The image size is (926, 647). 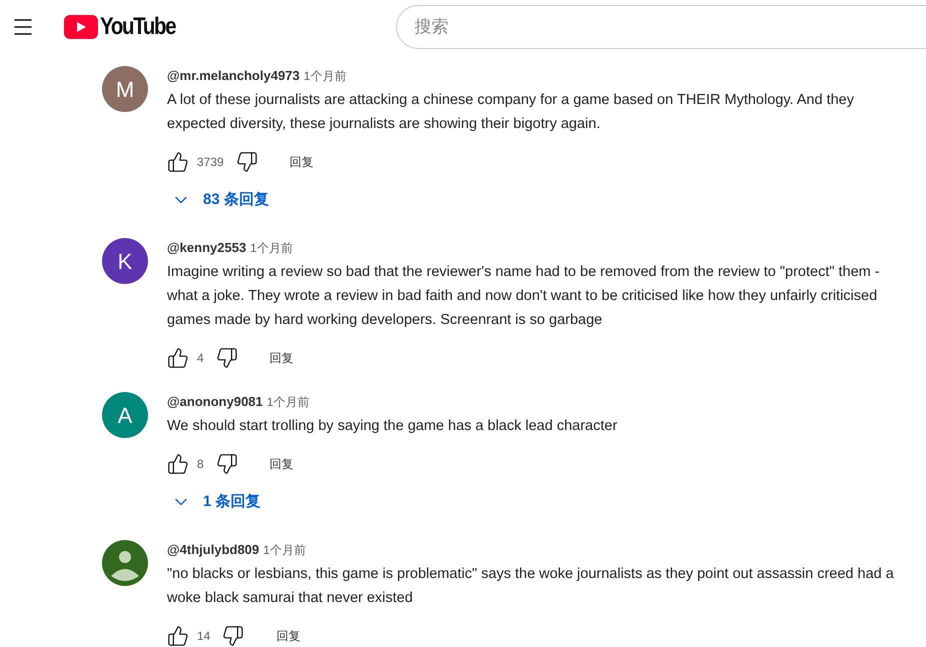 What do you see at coordinates (200, 464) in the screenshot?
I see `like-count: 8` at bounding box center [200, 464].